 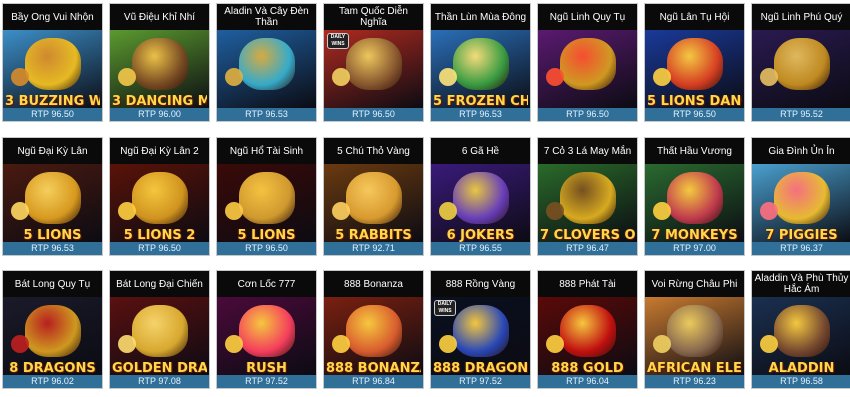 I want to click on bee-icon, so click(x=52, y=64).